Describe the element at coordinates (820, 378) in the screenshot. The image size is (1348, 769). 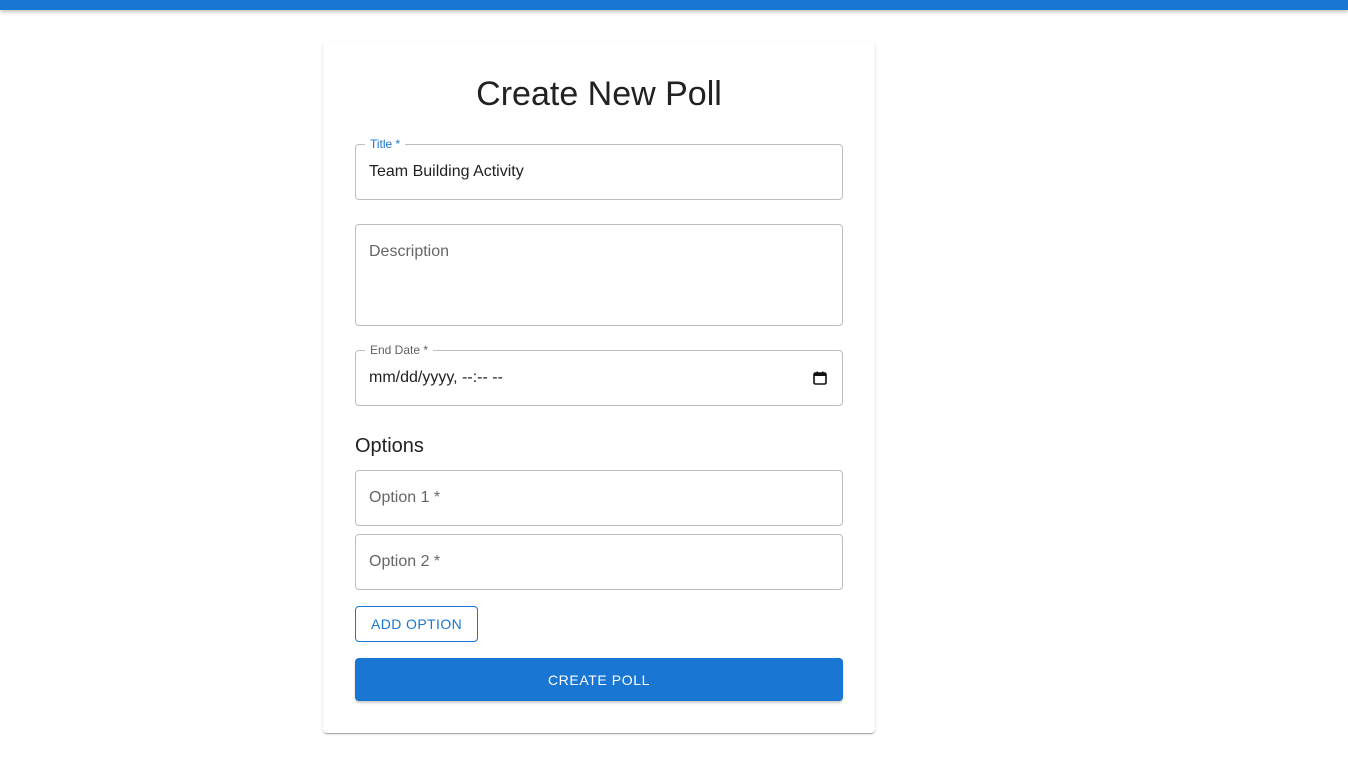
I see `calendar-icon` at that location.